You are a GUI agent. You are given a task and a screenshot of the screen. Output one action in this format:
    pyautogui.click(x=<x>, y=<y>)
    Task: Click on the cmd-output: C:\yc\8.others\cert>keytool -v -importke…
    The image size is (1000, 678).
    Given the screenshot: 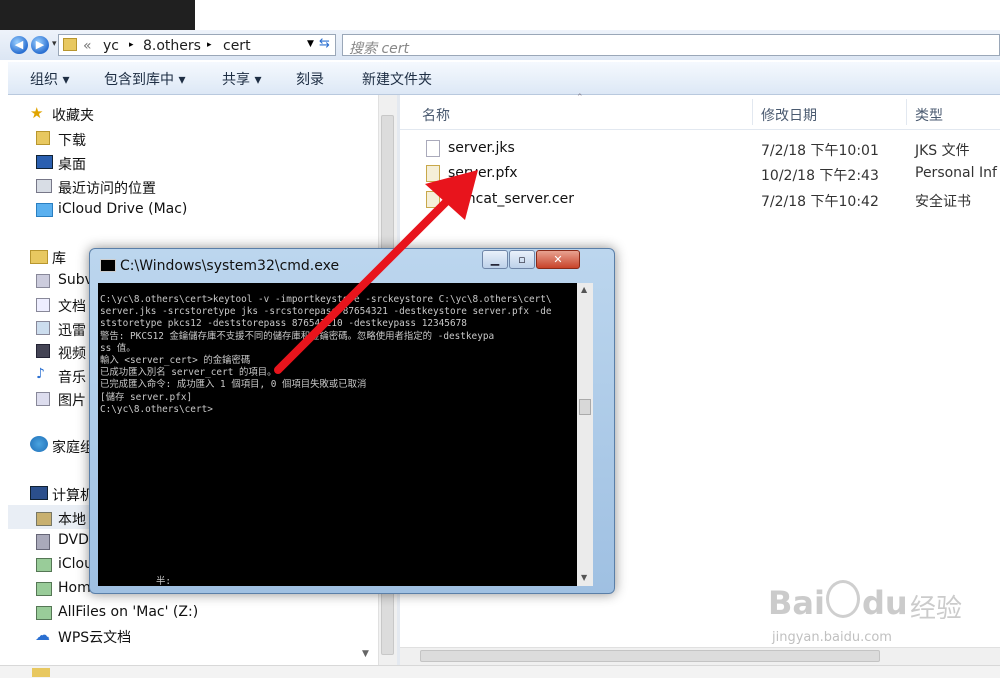 What is the action you would take?
    pyautogui.click(x=338, y=355)
    